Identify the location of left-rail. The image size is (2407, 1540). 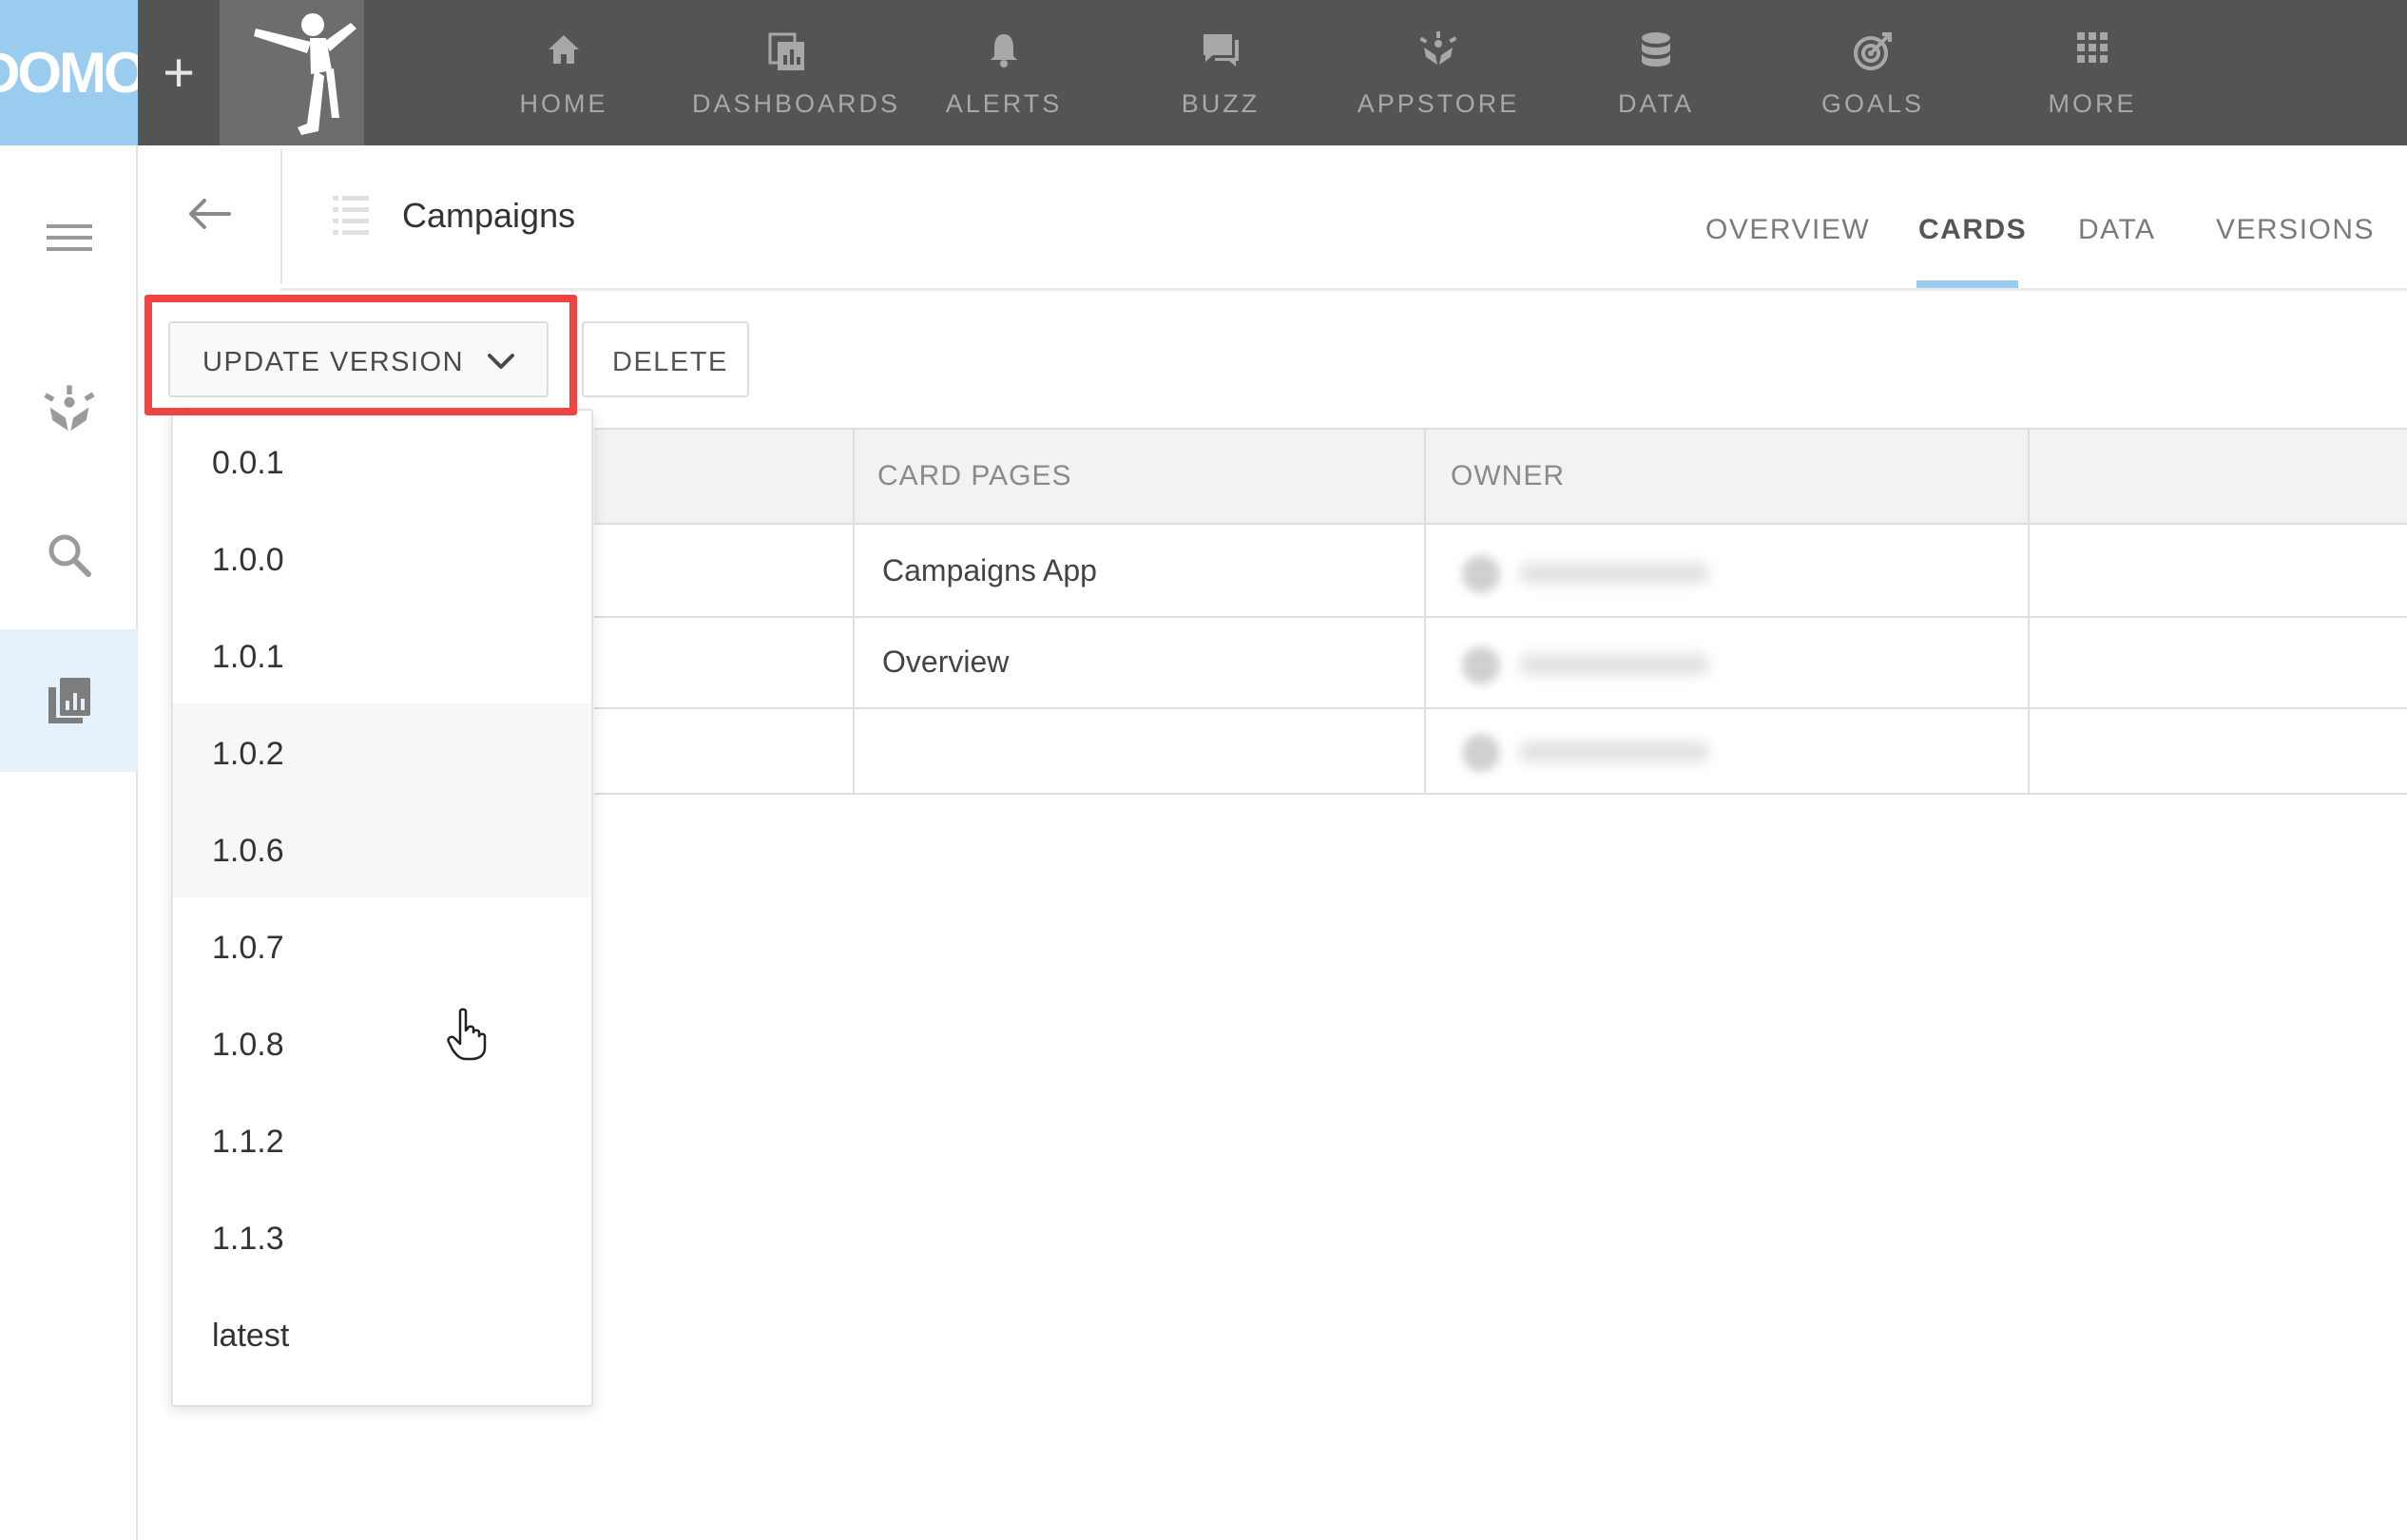
(69, 842).